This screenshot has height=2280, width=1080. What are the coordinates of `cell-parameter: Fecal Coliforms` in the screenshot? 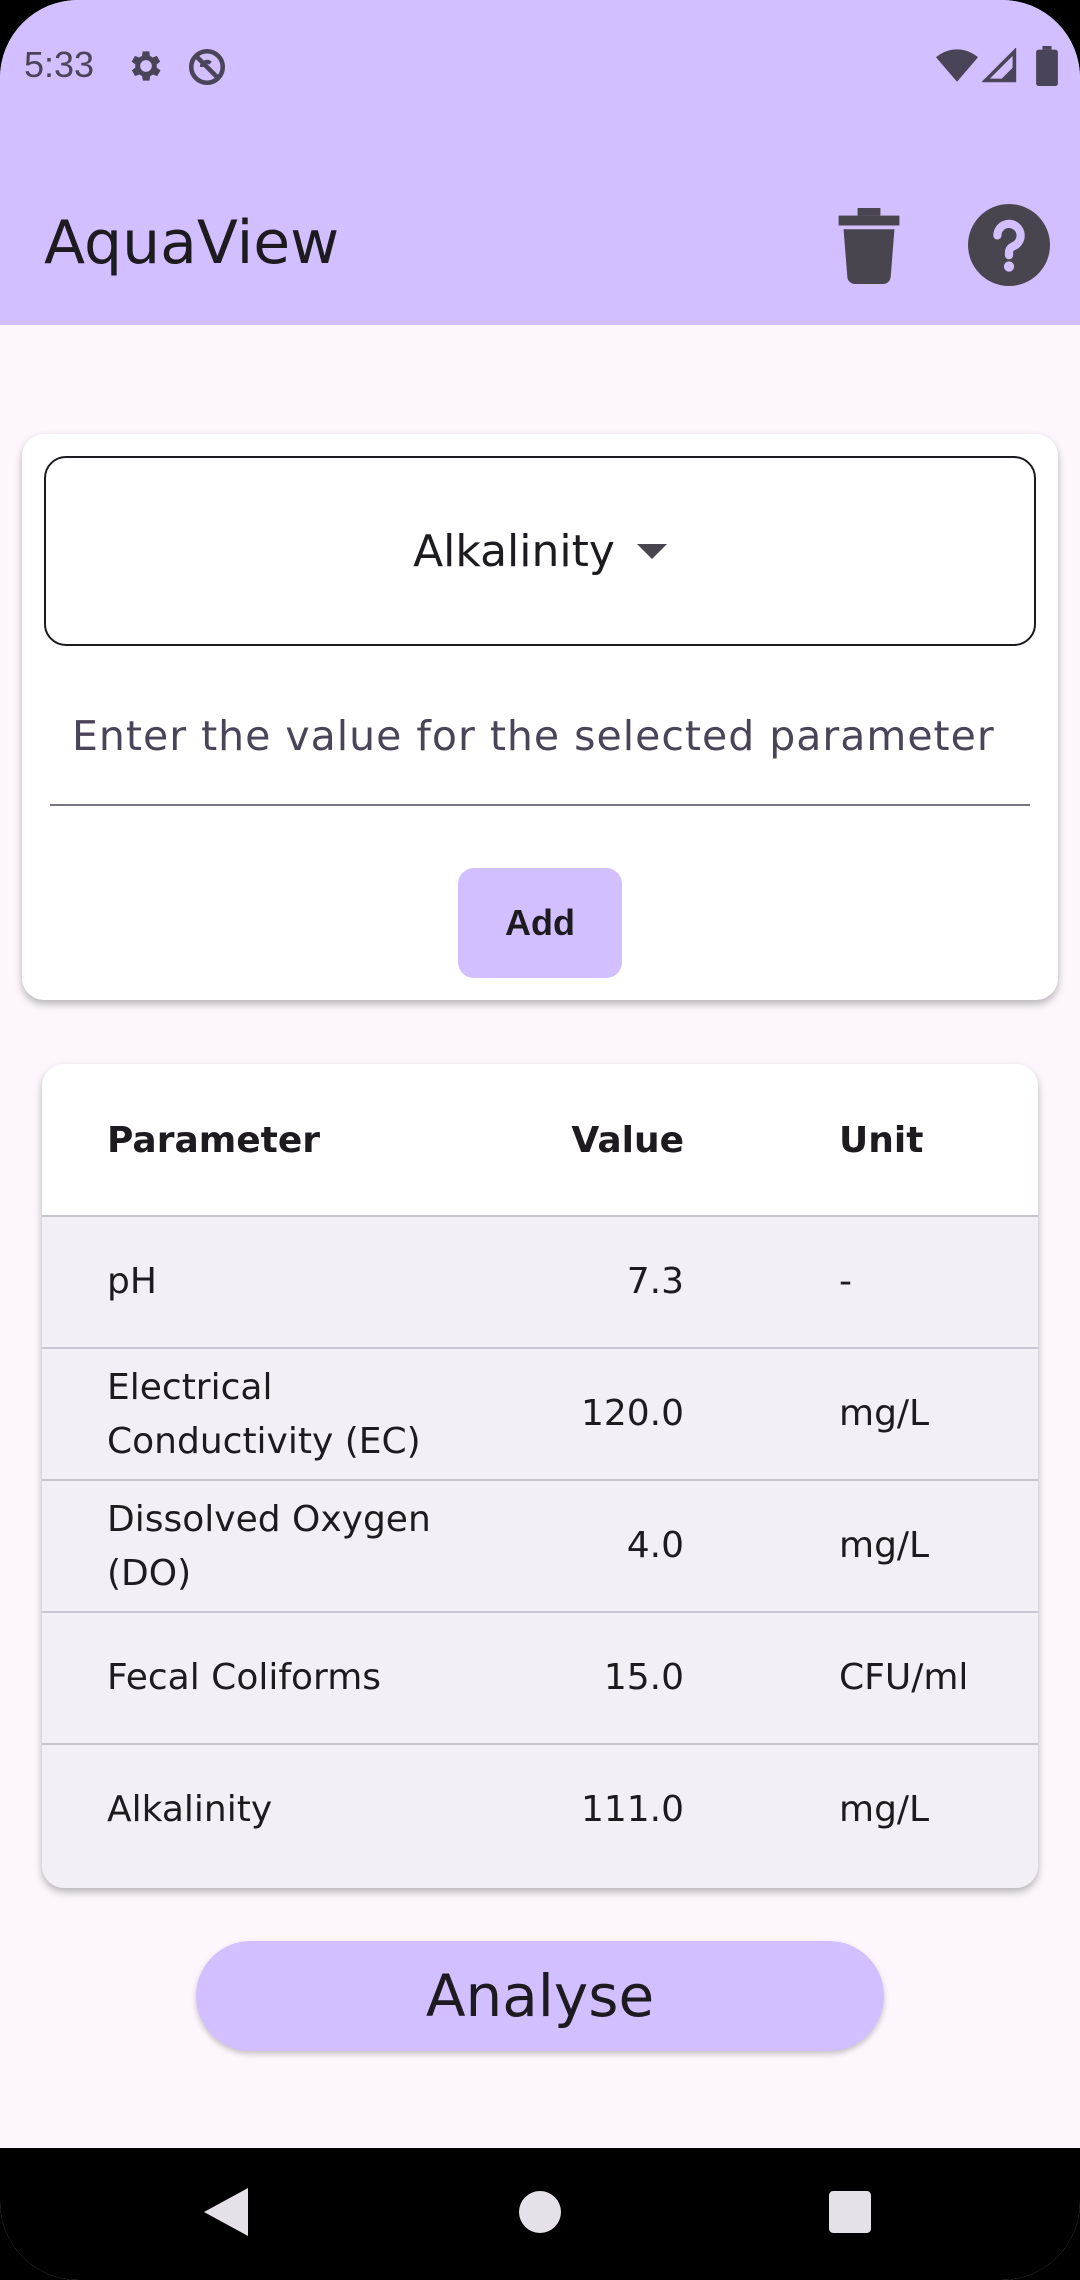 It's located at (244, 1677).